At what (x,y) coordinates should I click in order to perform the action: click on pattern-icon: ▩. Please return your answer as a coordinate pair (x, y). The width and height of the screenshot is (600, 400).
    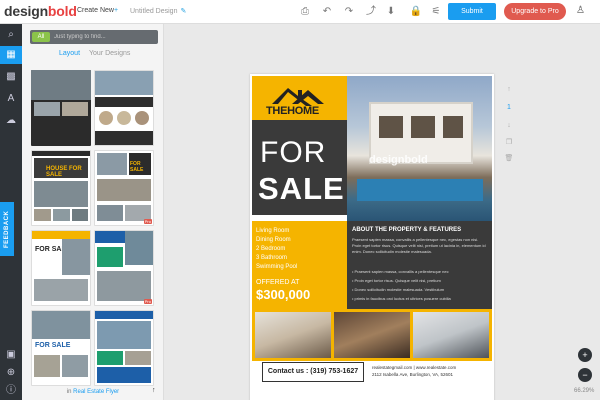
    Looking at the image, I should click on (11, 77).